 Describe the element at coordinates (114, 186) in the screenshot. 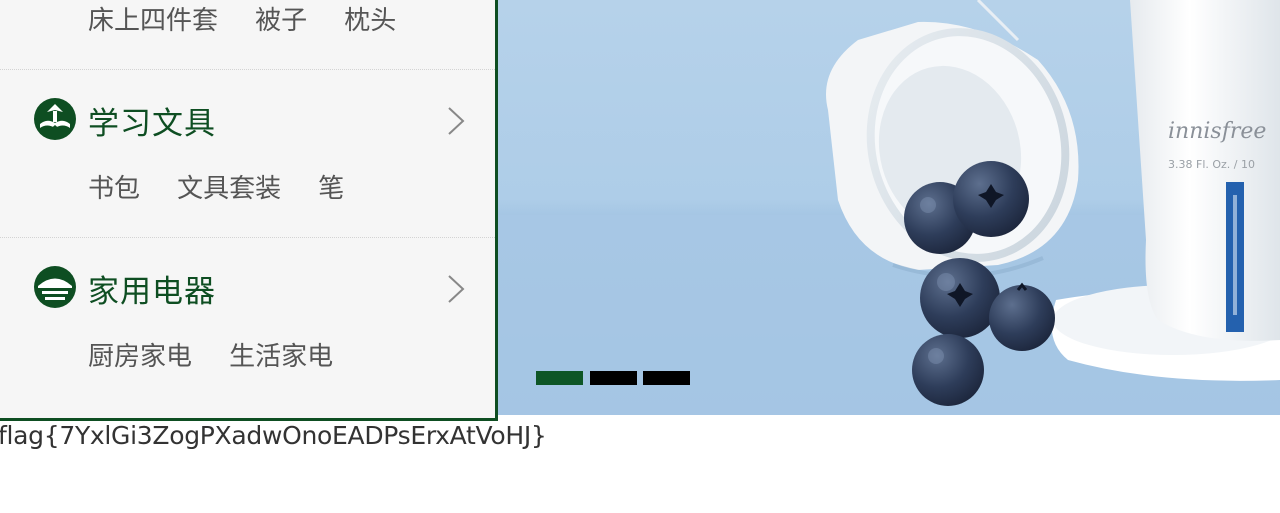

I see `sub-link-schoolbag: 书包` at that location.